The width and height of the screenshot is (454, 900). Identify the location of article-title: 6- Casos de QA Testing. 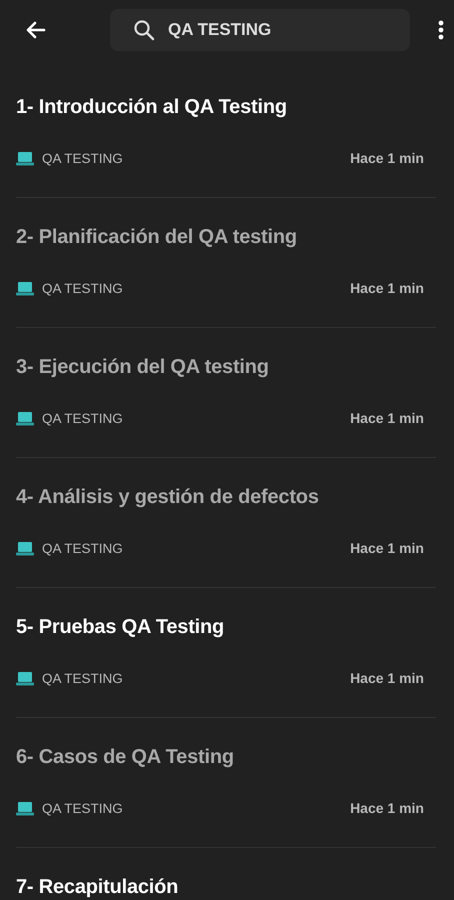
(226, 757).